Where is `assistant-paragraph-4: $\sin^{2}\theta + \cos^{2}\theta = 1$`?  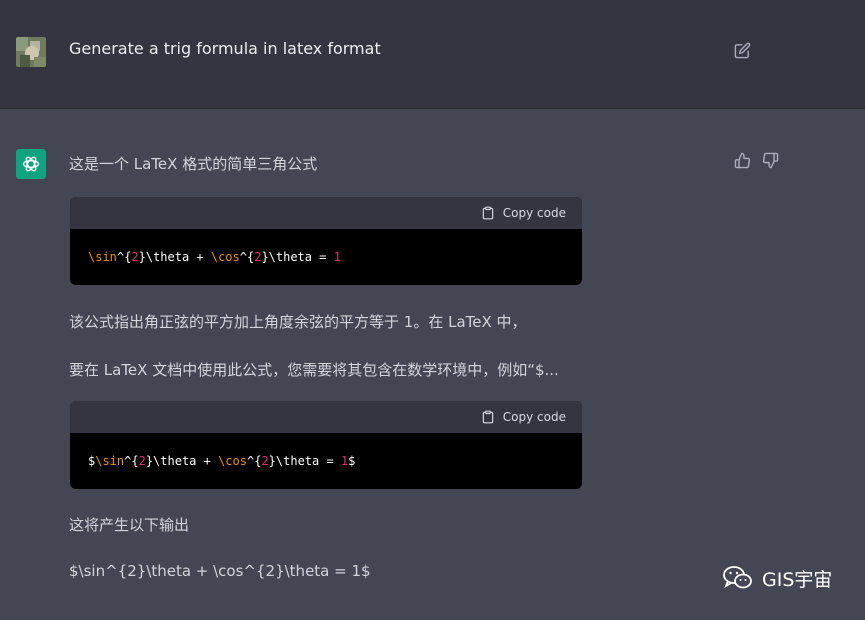
assistant-paragraph-4: $\sin^{2}\theta + \cos^{2}\theta = 1$ is located at coordinates (220, 571).